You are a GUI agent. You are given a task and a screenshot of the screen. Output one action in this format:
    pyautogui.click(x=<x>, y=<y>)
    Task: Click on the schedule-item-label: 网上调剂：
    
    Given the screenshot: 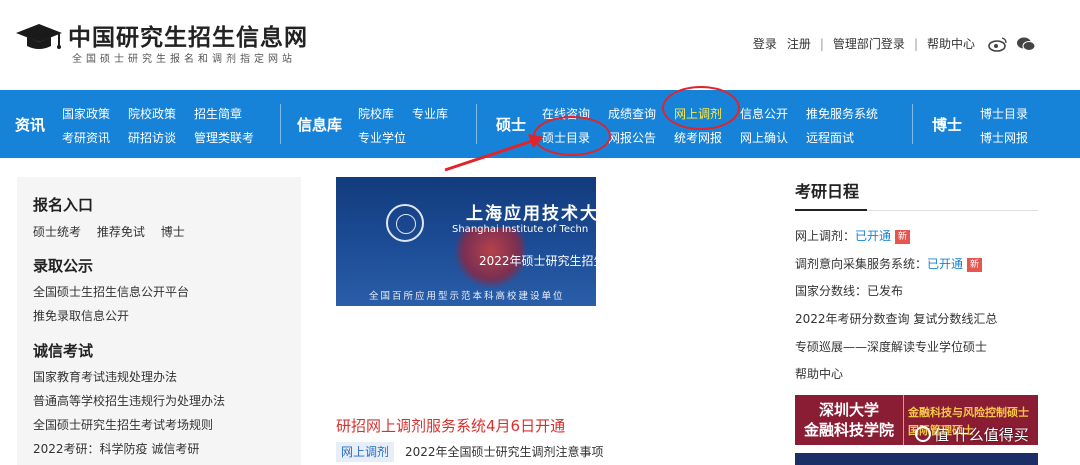 What is the action you would take?
    pyautogui.click(x=825, y=236)
    